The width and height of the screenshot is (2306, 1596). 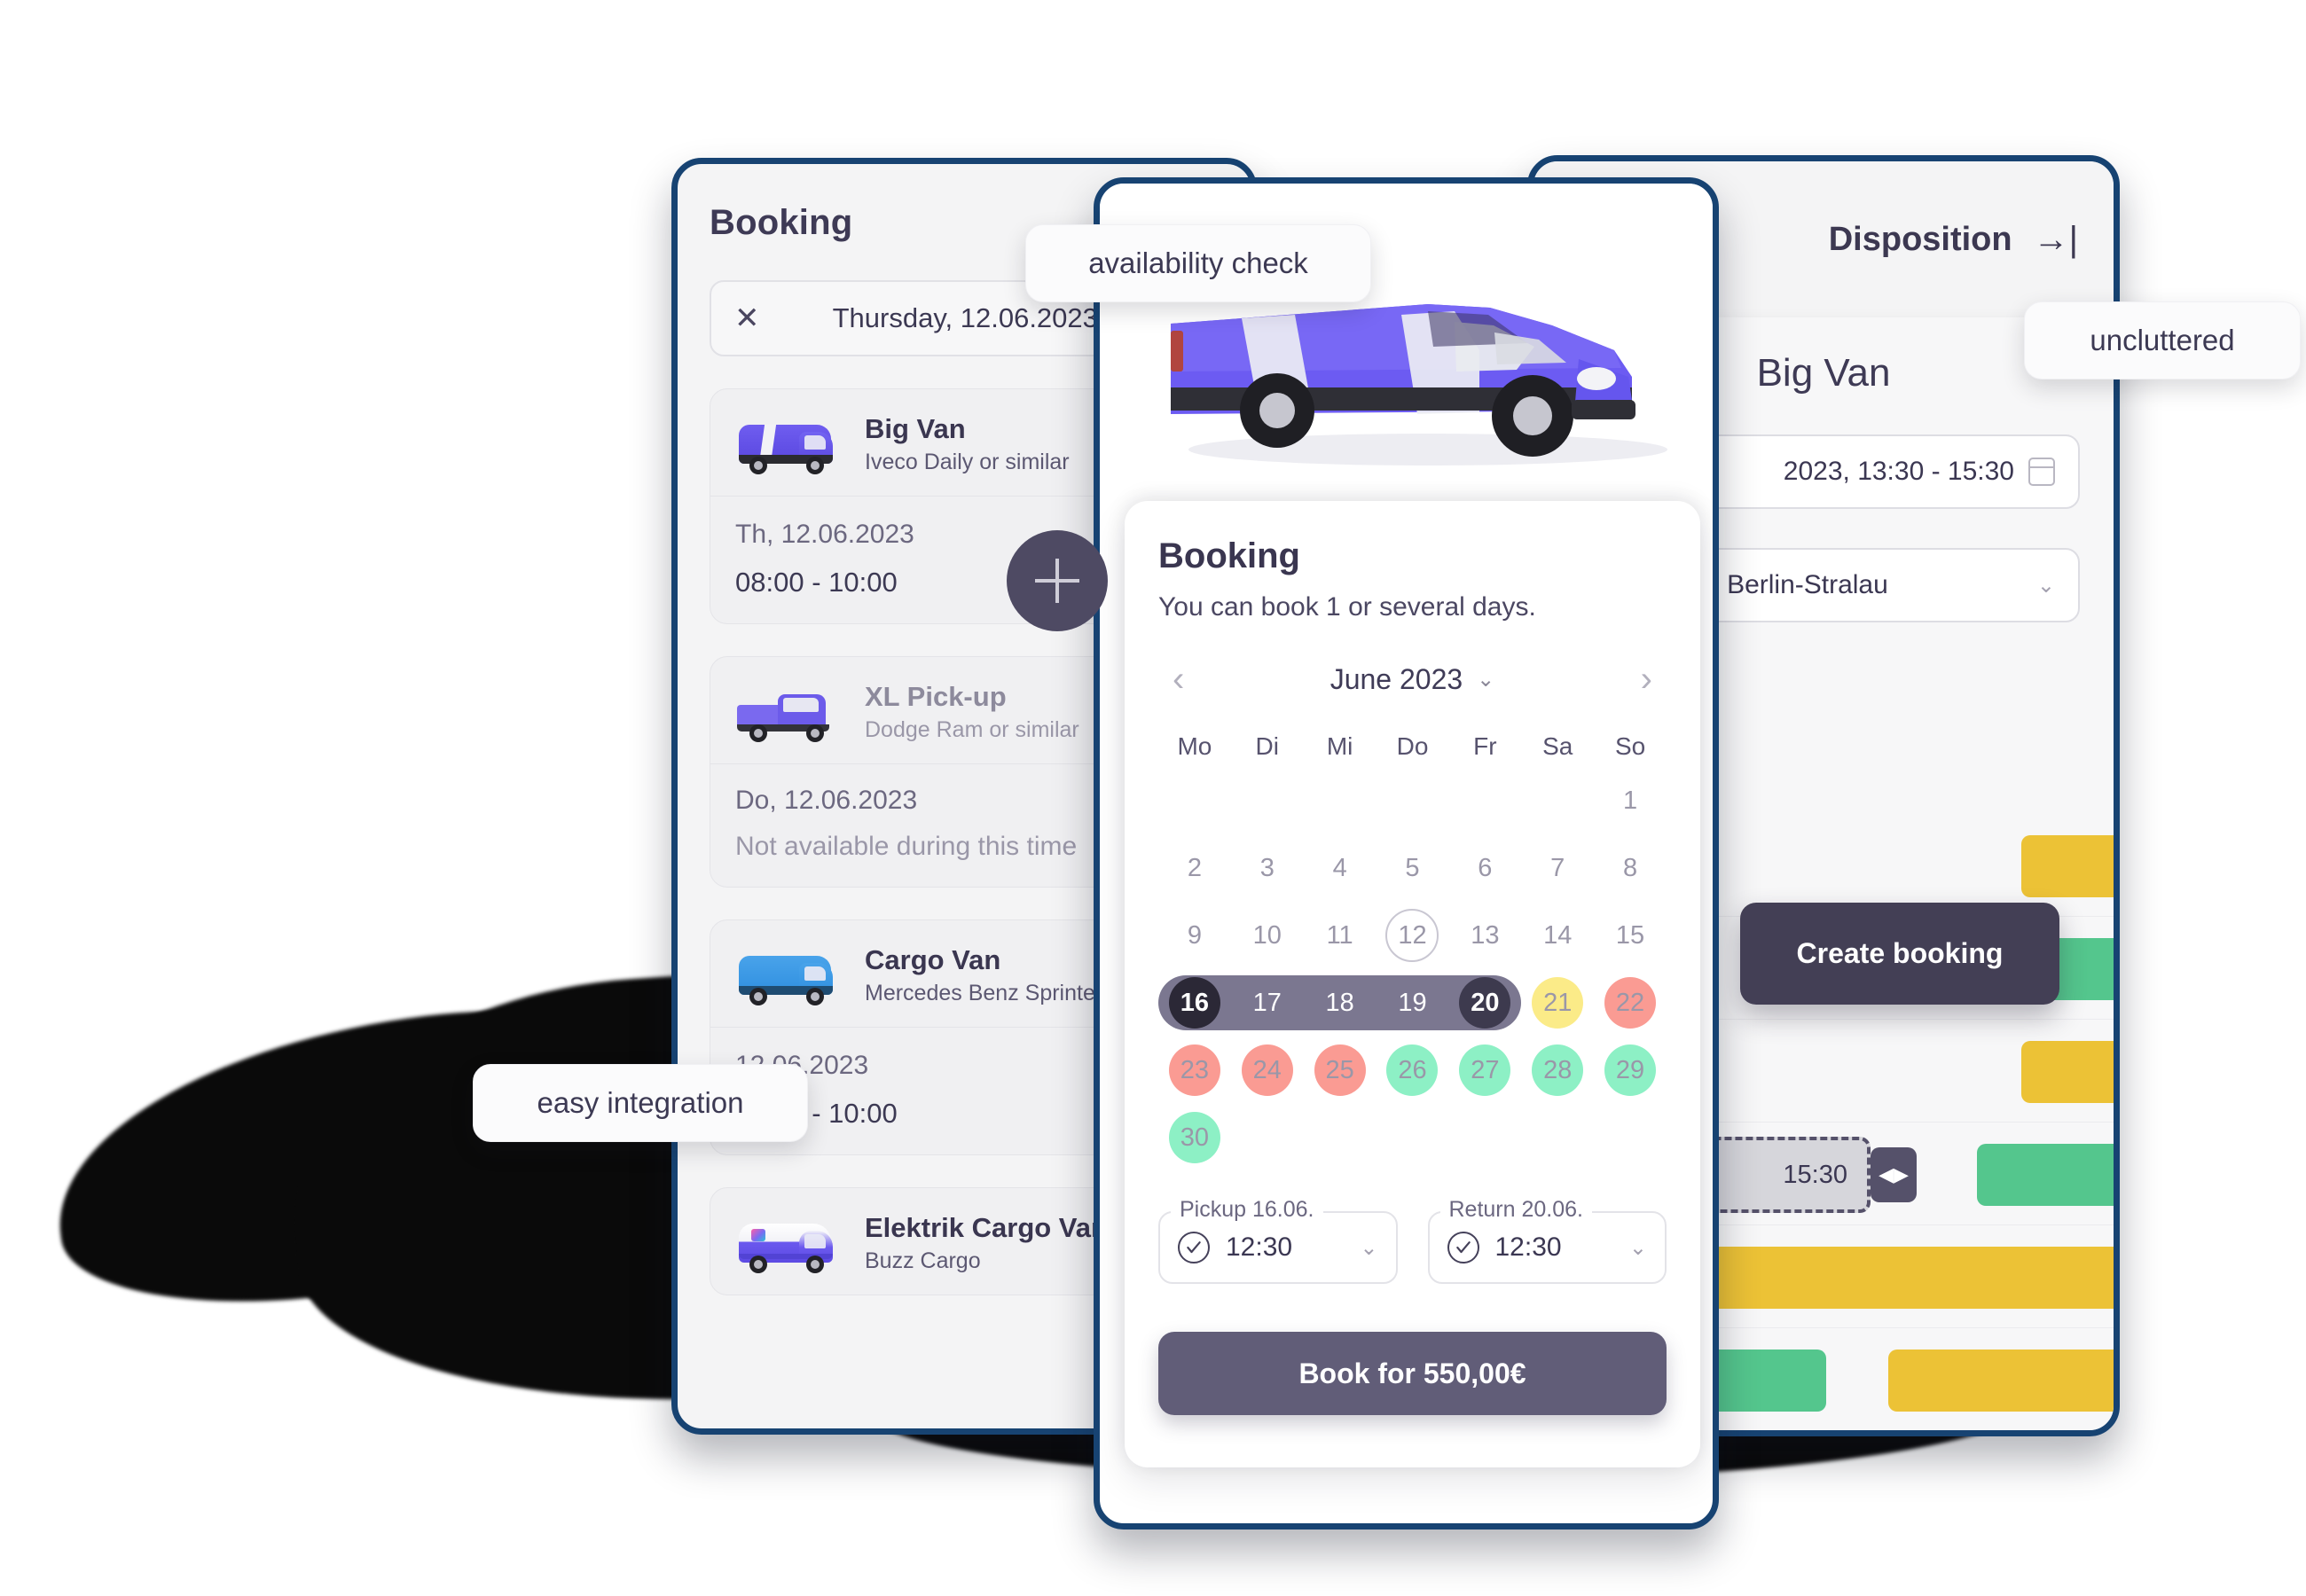 I want to click on calendar-day: 16, so click(x=1194, y=1003).